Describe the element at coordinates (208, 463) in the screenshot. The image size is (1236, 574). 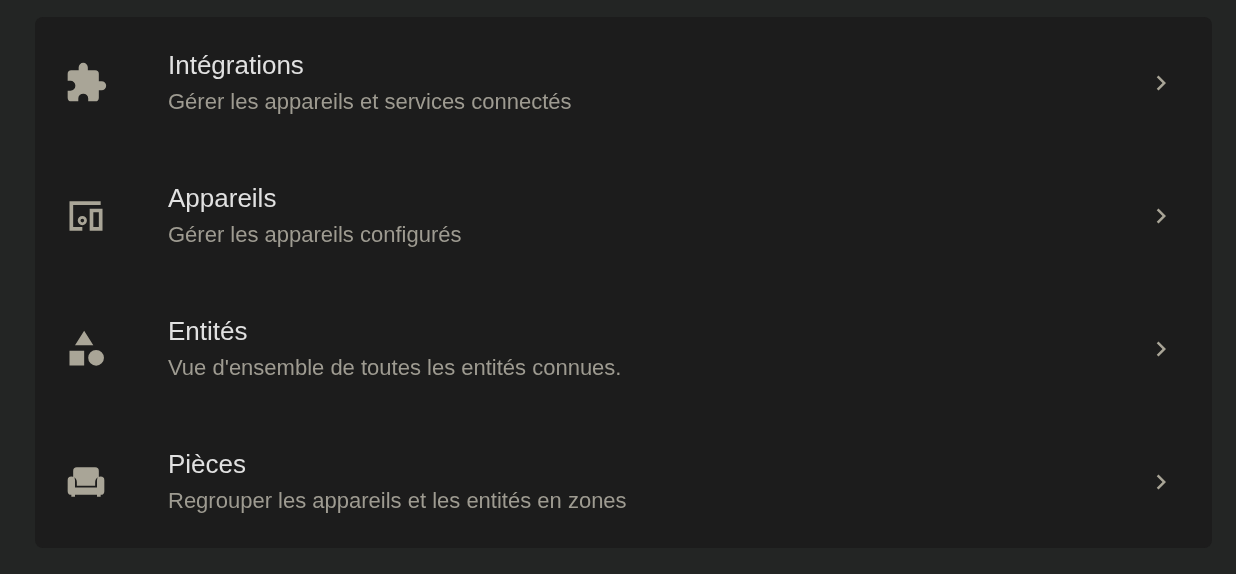
I see `item-title: Pièces` at that location.